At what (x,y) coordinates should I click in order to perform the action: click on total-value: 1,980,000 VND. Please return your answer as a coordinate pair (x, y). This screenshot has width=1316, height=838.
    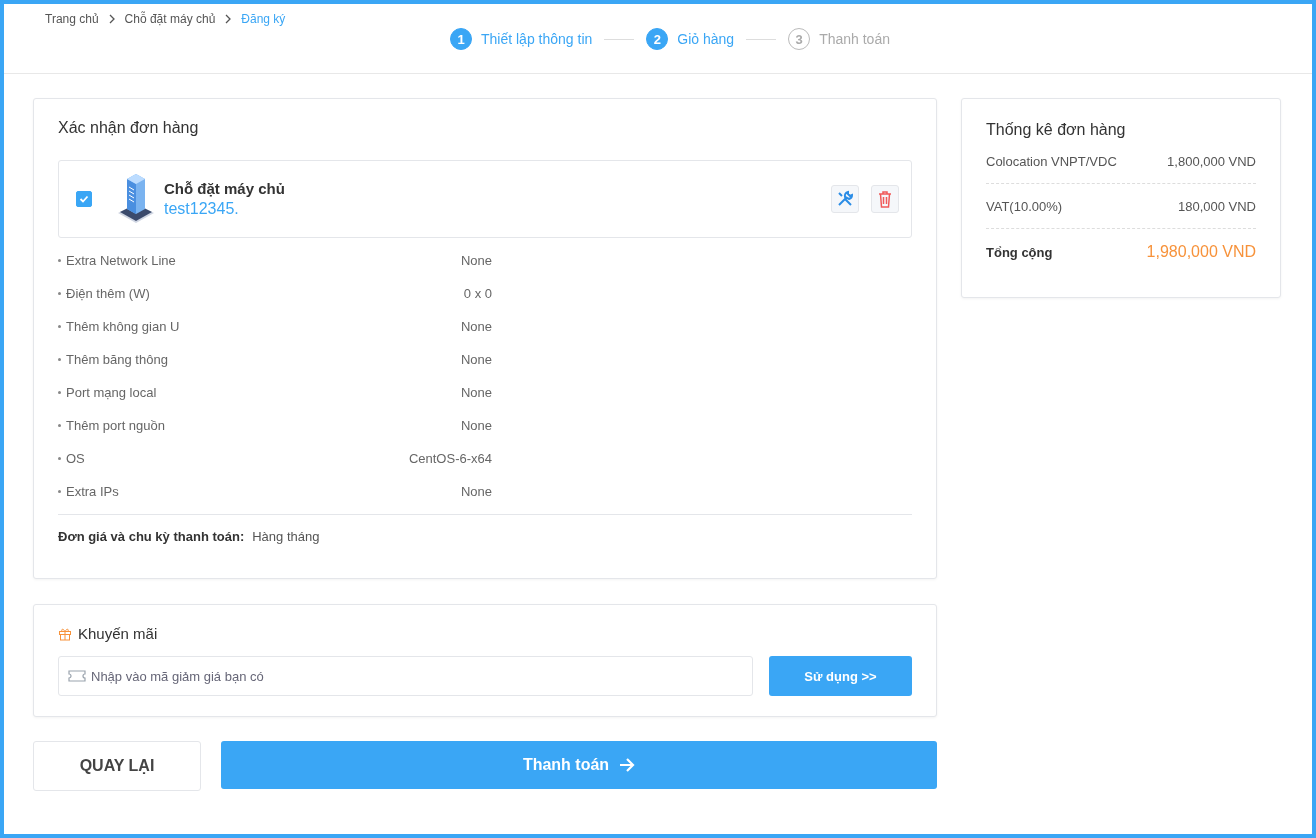
    Looking at the image, I should click on (1201, 252).